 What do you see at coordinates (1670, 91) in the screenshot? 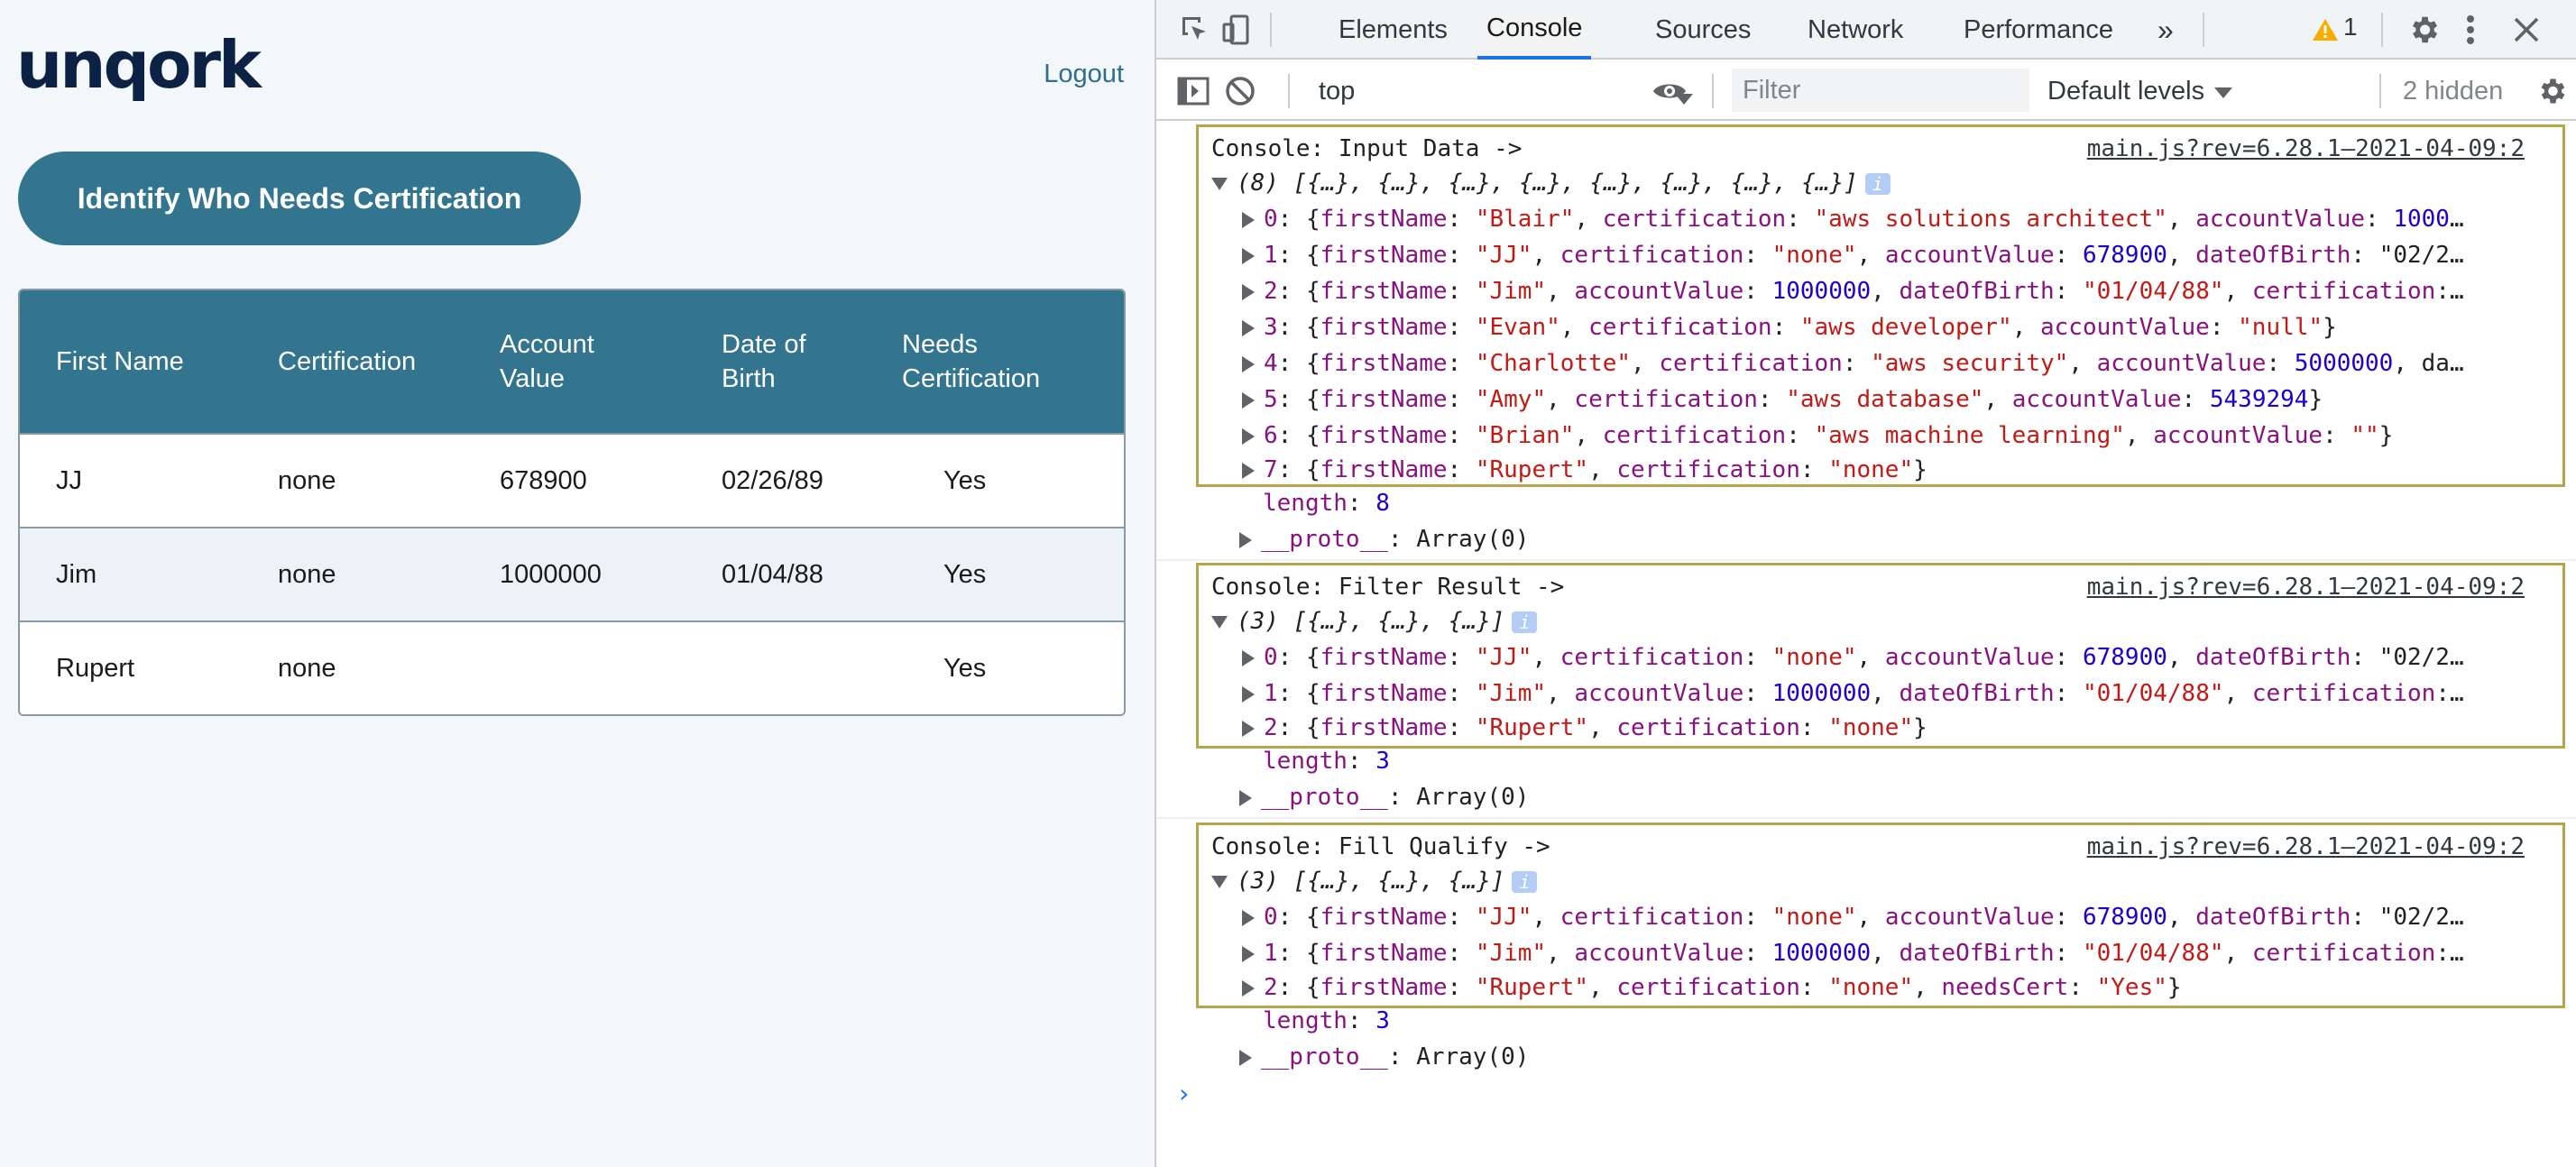
I see `live-expression-eye-icon` at bounding box center [1670, 91].